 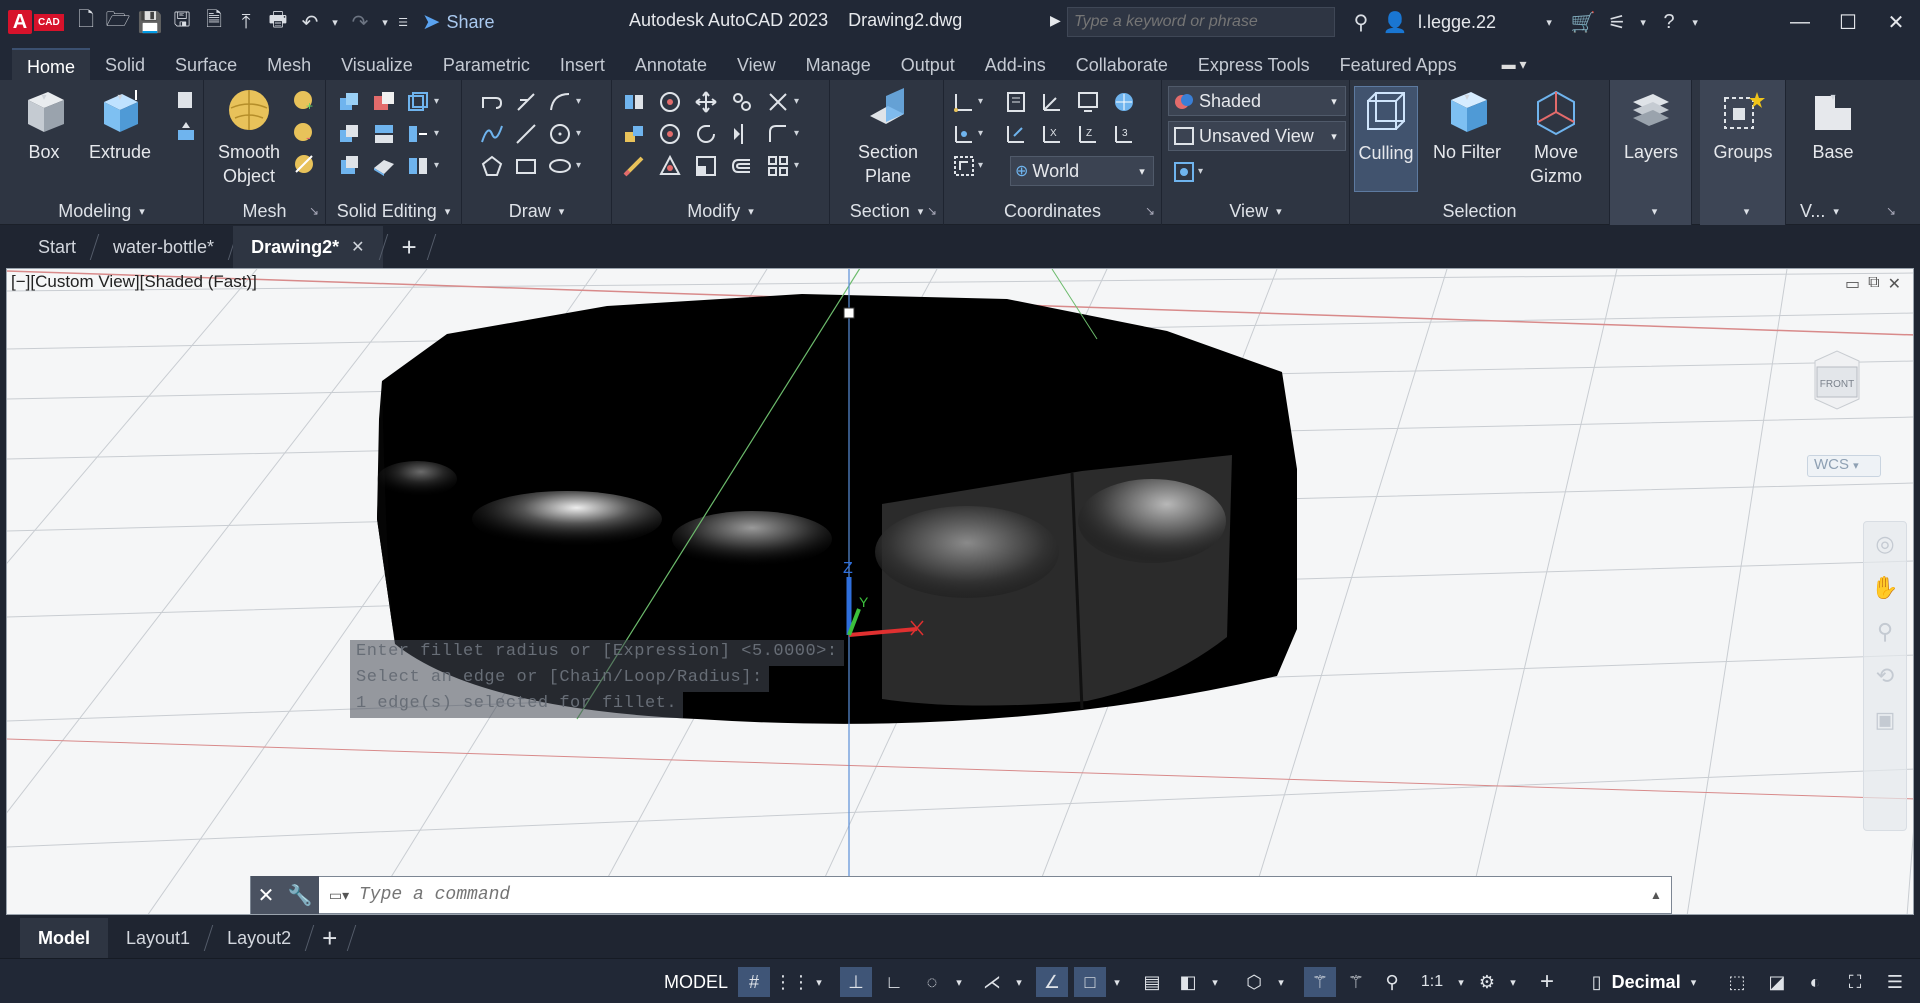 What do you see at coordinates (796, 165) in the screenshot?
I see `array-dropdown-icon: ▾` at bounding box center [796, 165].